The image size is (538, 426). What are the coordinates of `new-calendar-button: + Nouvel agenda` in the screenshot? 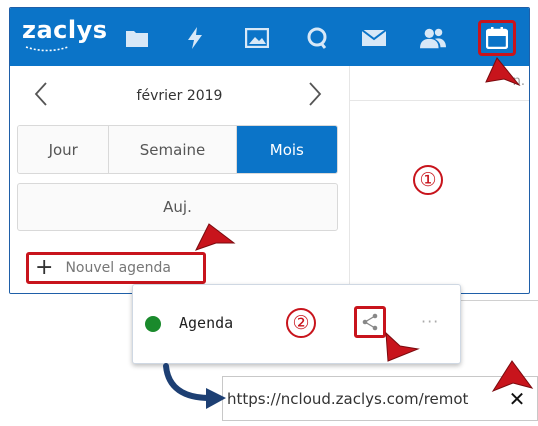 It's located at (116, 268).